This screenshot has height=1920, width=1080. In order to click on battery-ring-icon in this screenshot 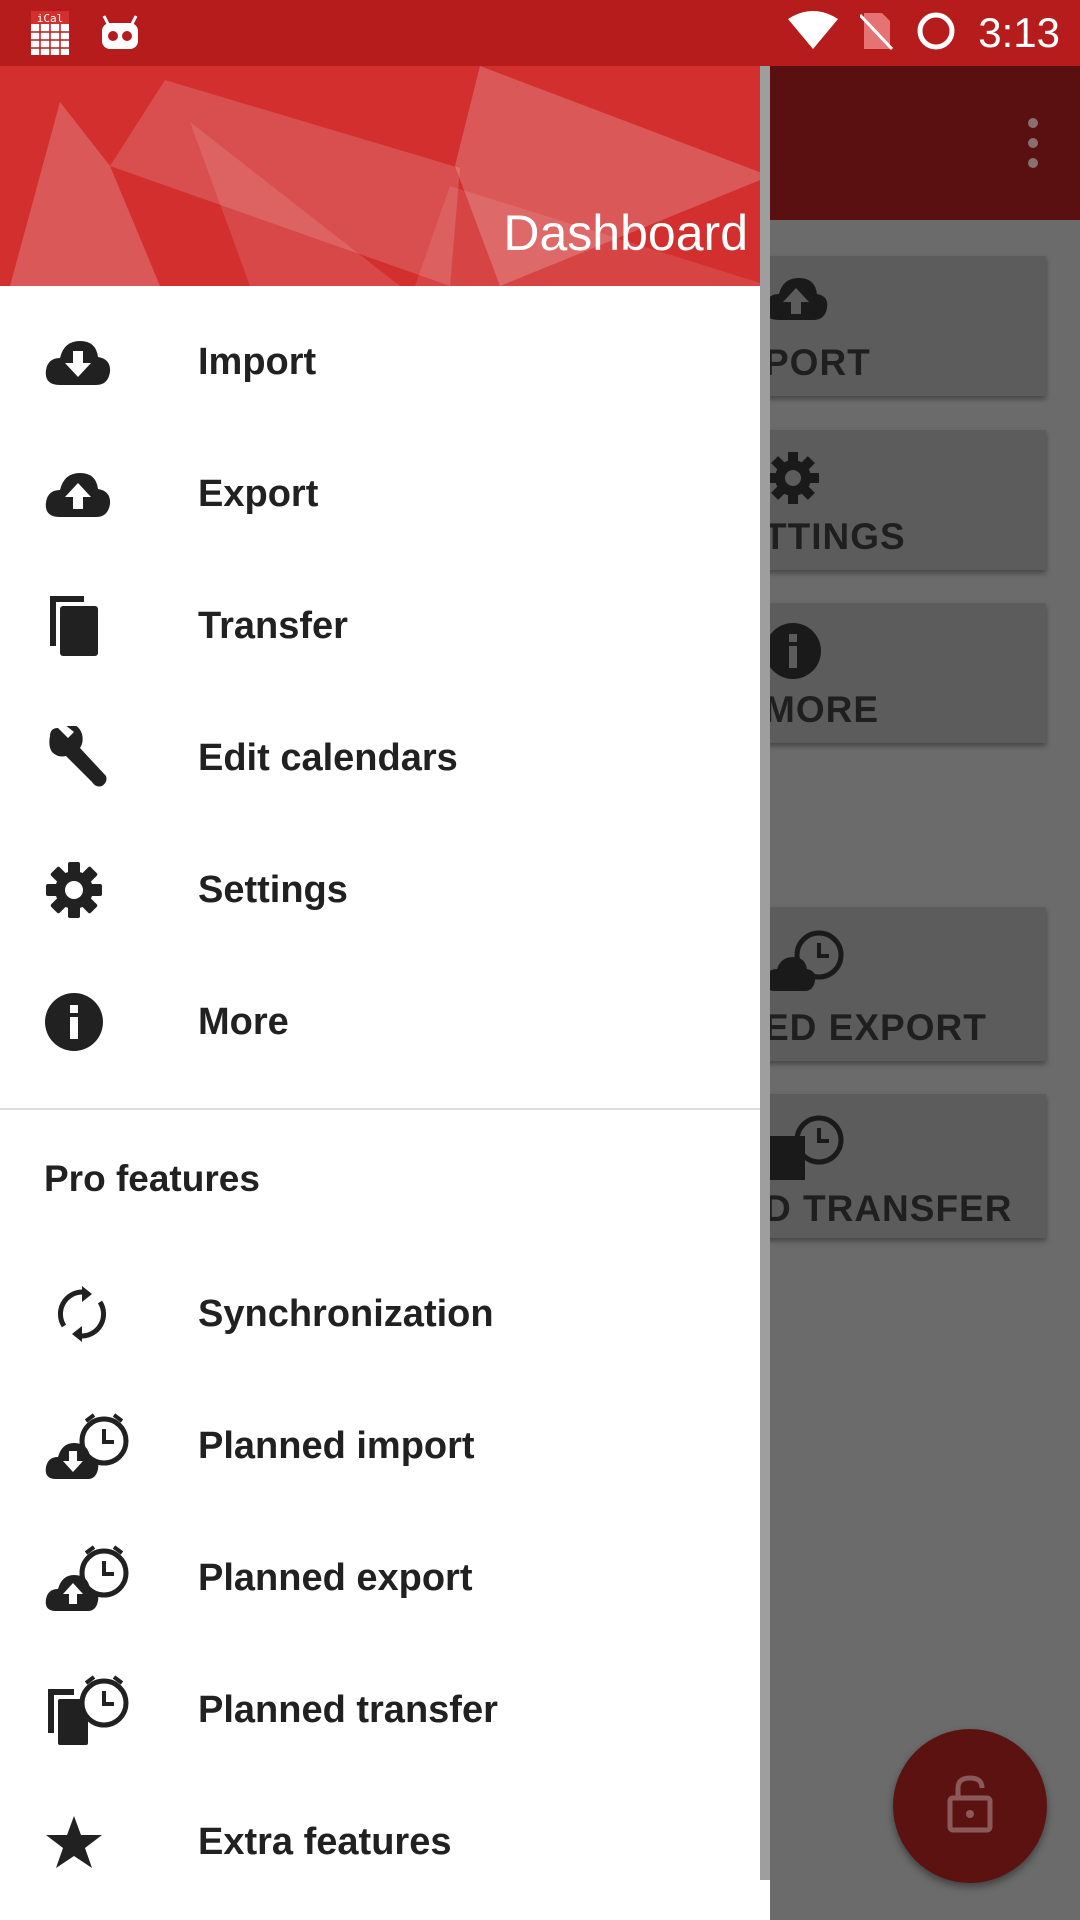, I will do `click(936, 33)`.